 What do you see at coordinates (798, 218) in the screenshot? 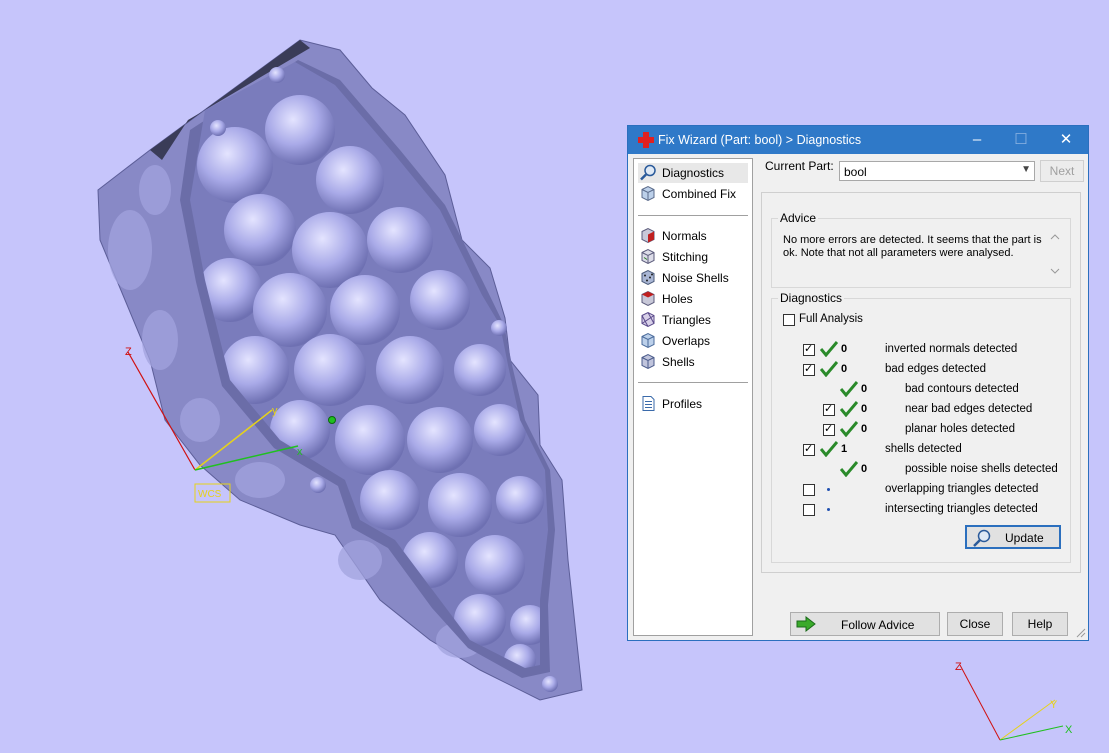
I see `advice-title: Advice` at bounding box center [798, 218].